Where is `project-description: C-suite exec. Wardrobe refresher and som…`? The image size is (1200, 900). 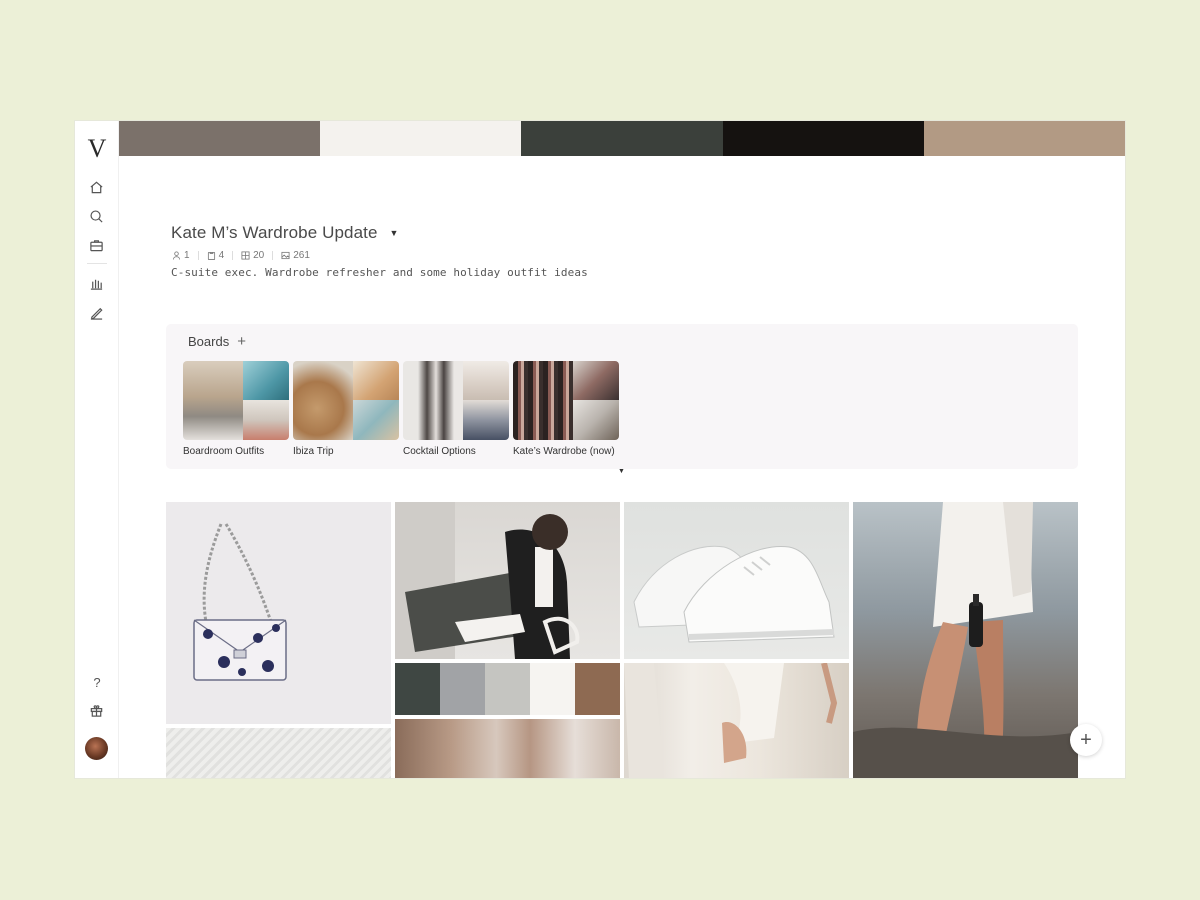
project-description: C-suite exec. Wardrobe refresher and som… is located at coordinates (379, 272).